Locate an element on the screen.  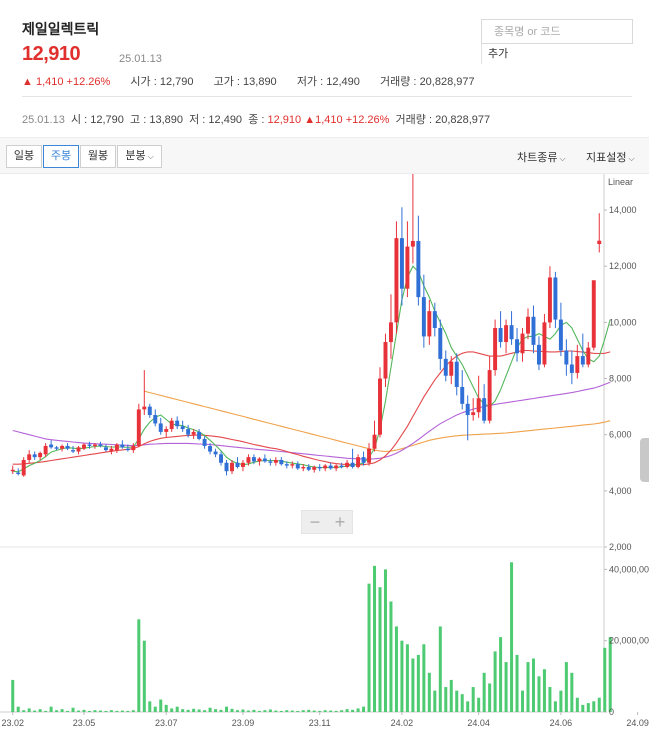
detail-open-label: 시 : is located at coordinates (79, 120).